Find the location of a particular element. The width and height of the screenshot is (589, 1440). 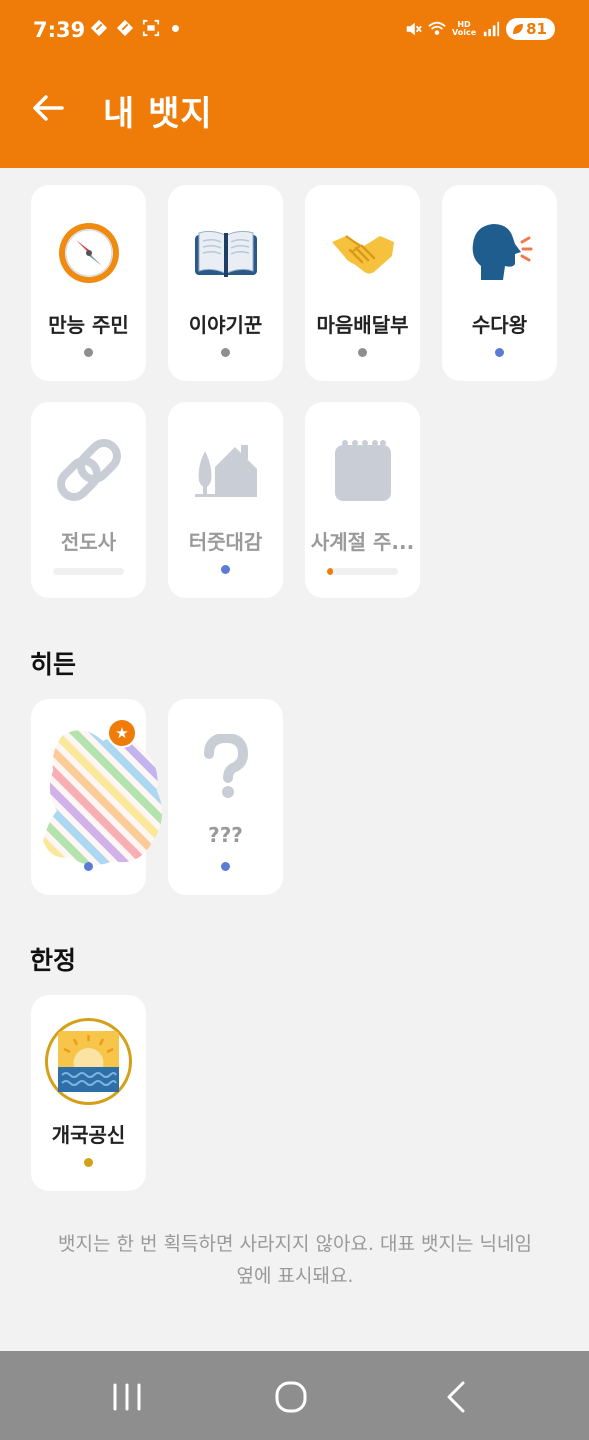

battery-indicator: 81 is located at coordinates (530, 29).